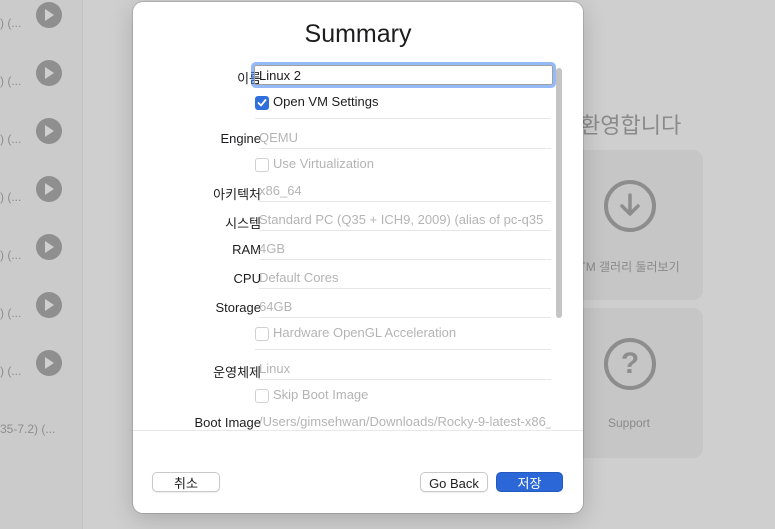 The height and width of the screenshot is (529, 775). What do you see at coordinates (454, 482) in the screenshot?
I see `go-back-button: Go Back` at bounding box center [454, 482].